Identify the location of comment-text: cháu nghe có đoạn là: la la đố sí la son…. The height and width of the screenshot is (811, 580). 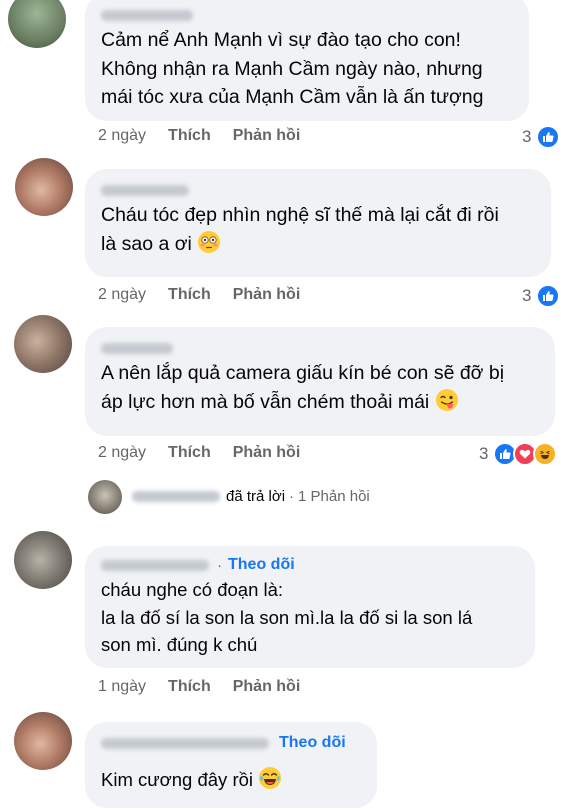
(287, 617).